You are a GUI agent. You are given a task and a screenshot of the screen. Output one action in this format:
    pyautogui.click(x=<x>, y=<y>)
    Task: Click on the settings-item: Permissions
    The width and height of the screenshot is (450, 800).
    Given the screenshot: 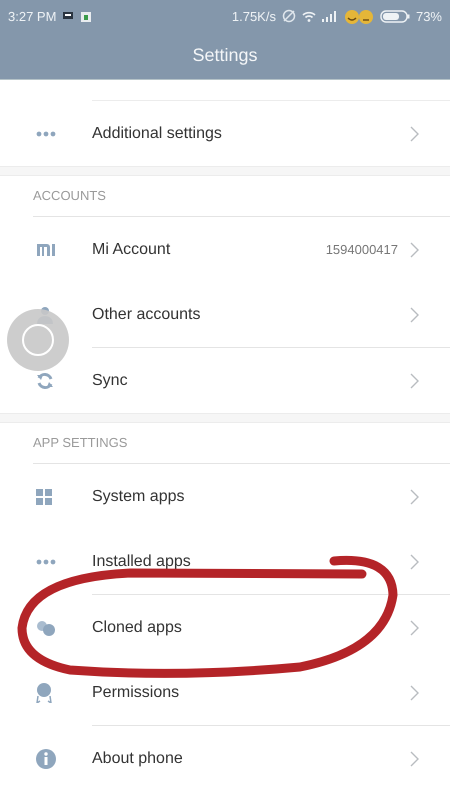 What is the action you would take?
    pyautogui.click(x=225, y=692)
    